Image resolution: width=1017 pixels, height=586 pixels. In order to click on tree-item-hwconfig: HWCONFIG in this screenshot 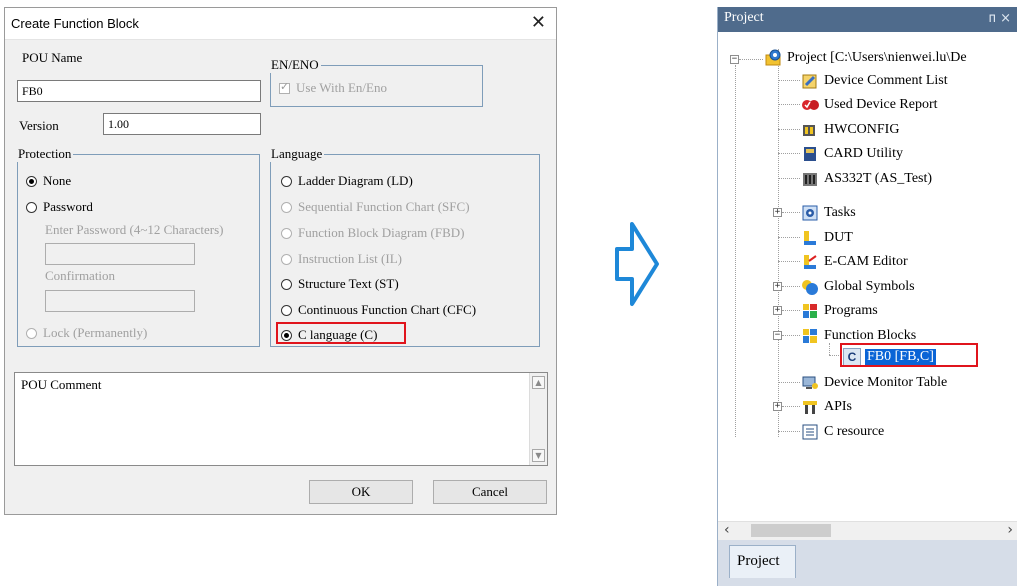, I will do `click(850, 130)`.